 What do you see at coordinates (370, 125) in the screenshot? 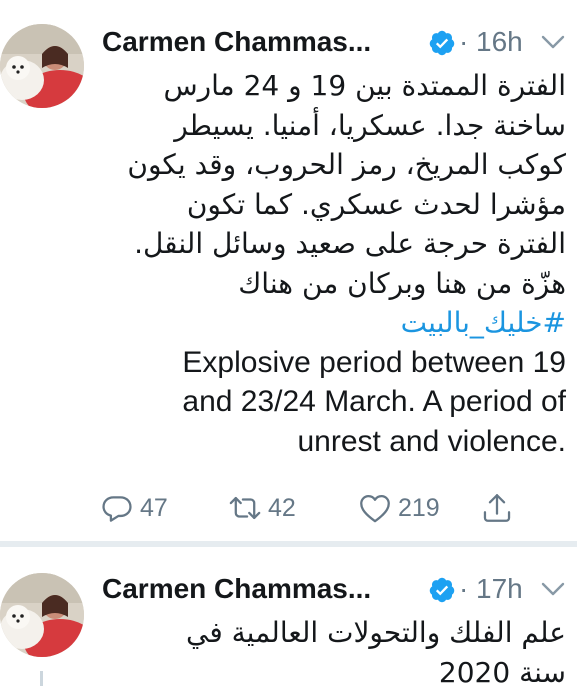
I see `tweet-text-line: ساخنة جدا. عسكريا، أمنيا. يسيطر` at bounding box center [370, 125].